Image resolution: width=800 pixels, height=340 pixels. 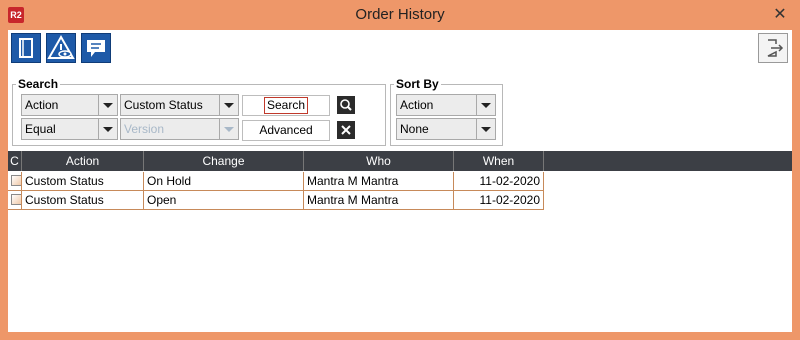 What do you see at coordinates (414, 129) in the screenshot?
I see `sort-secondary-value: None` at bounding box center [414, 129].